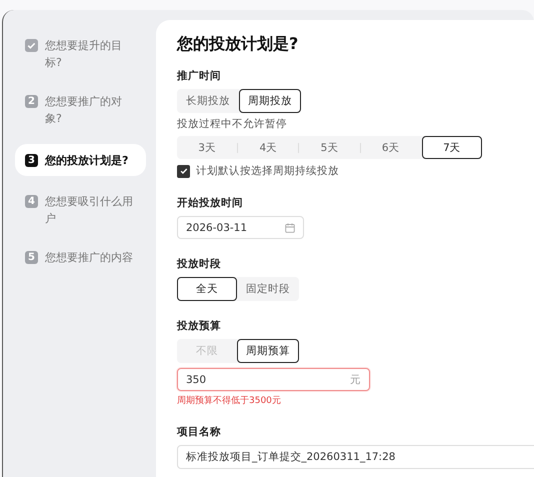 This screenshot has height=477, width=534. Describe the element at coordinates (290, 227) in the screenshot. I see `calendar-icon` at that location.